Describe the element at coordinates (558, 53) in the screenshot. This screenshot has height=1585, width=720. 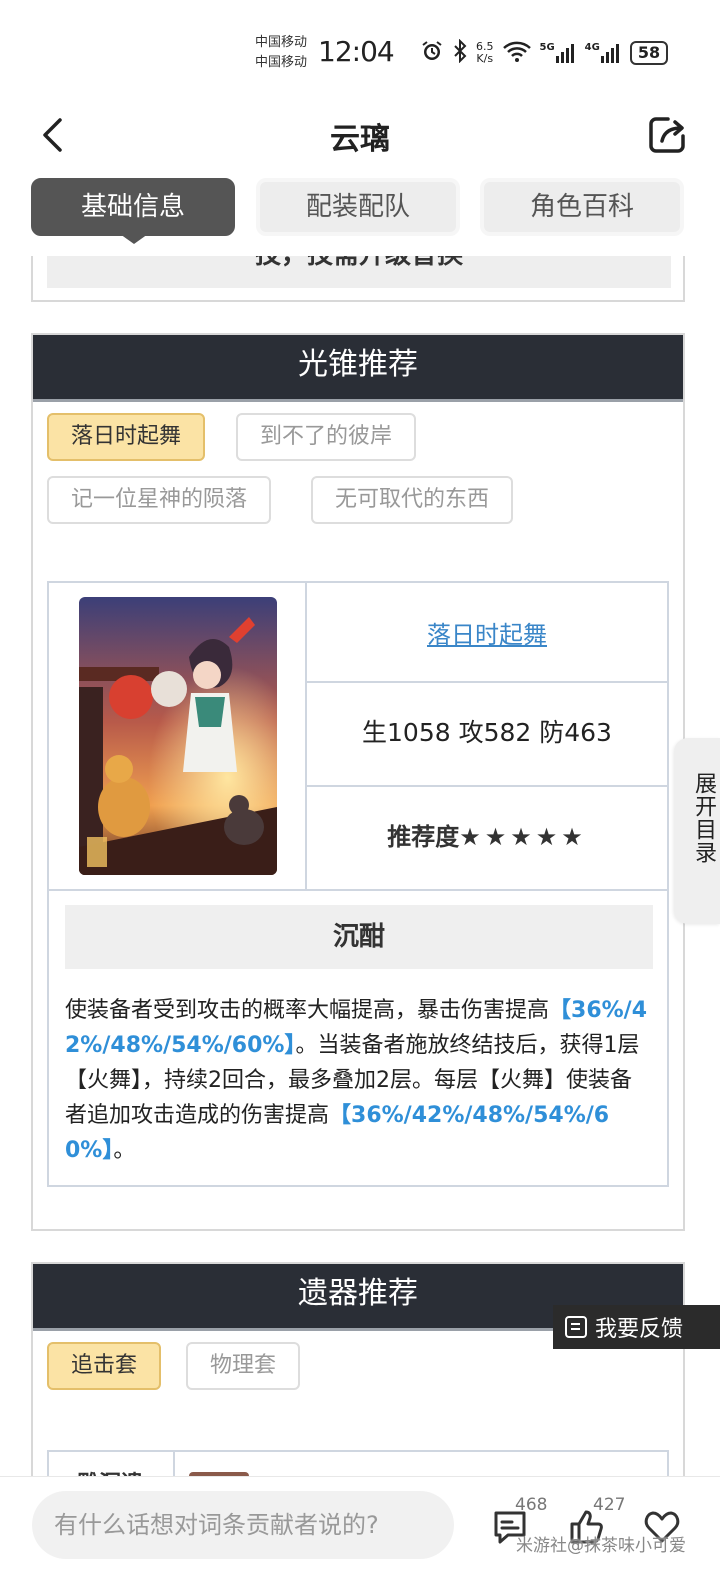
I see `signal-5g-icon: 5G` at that location.